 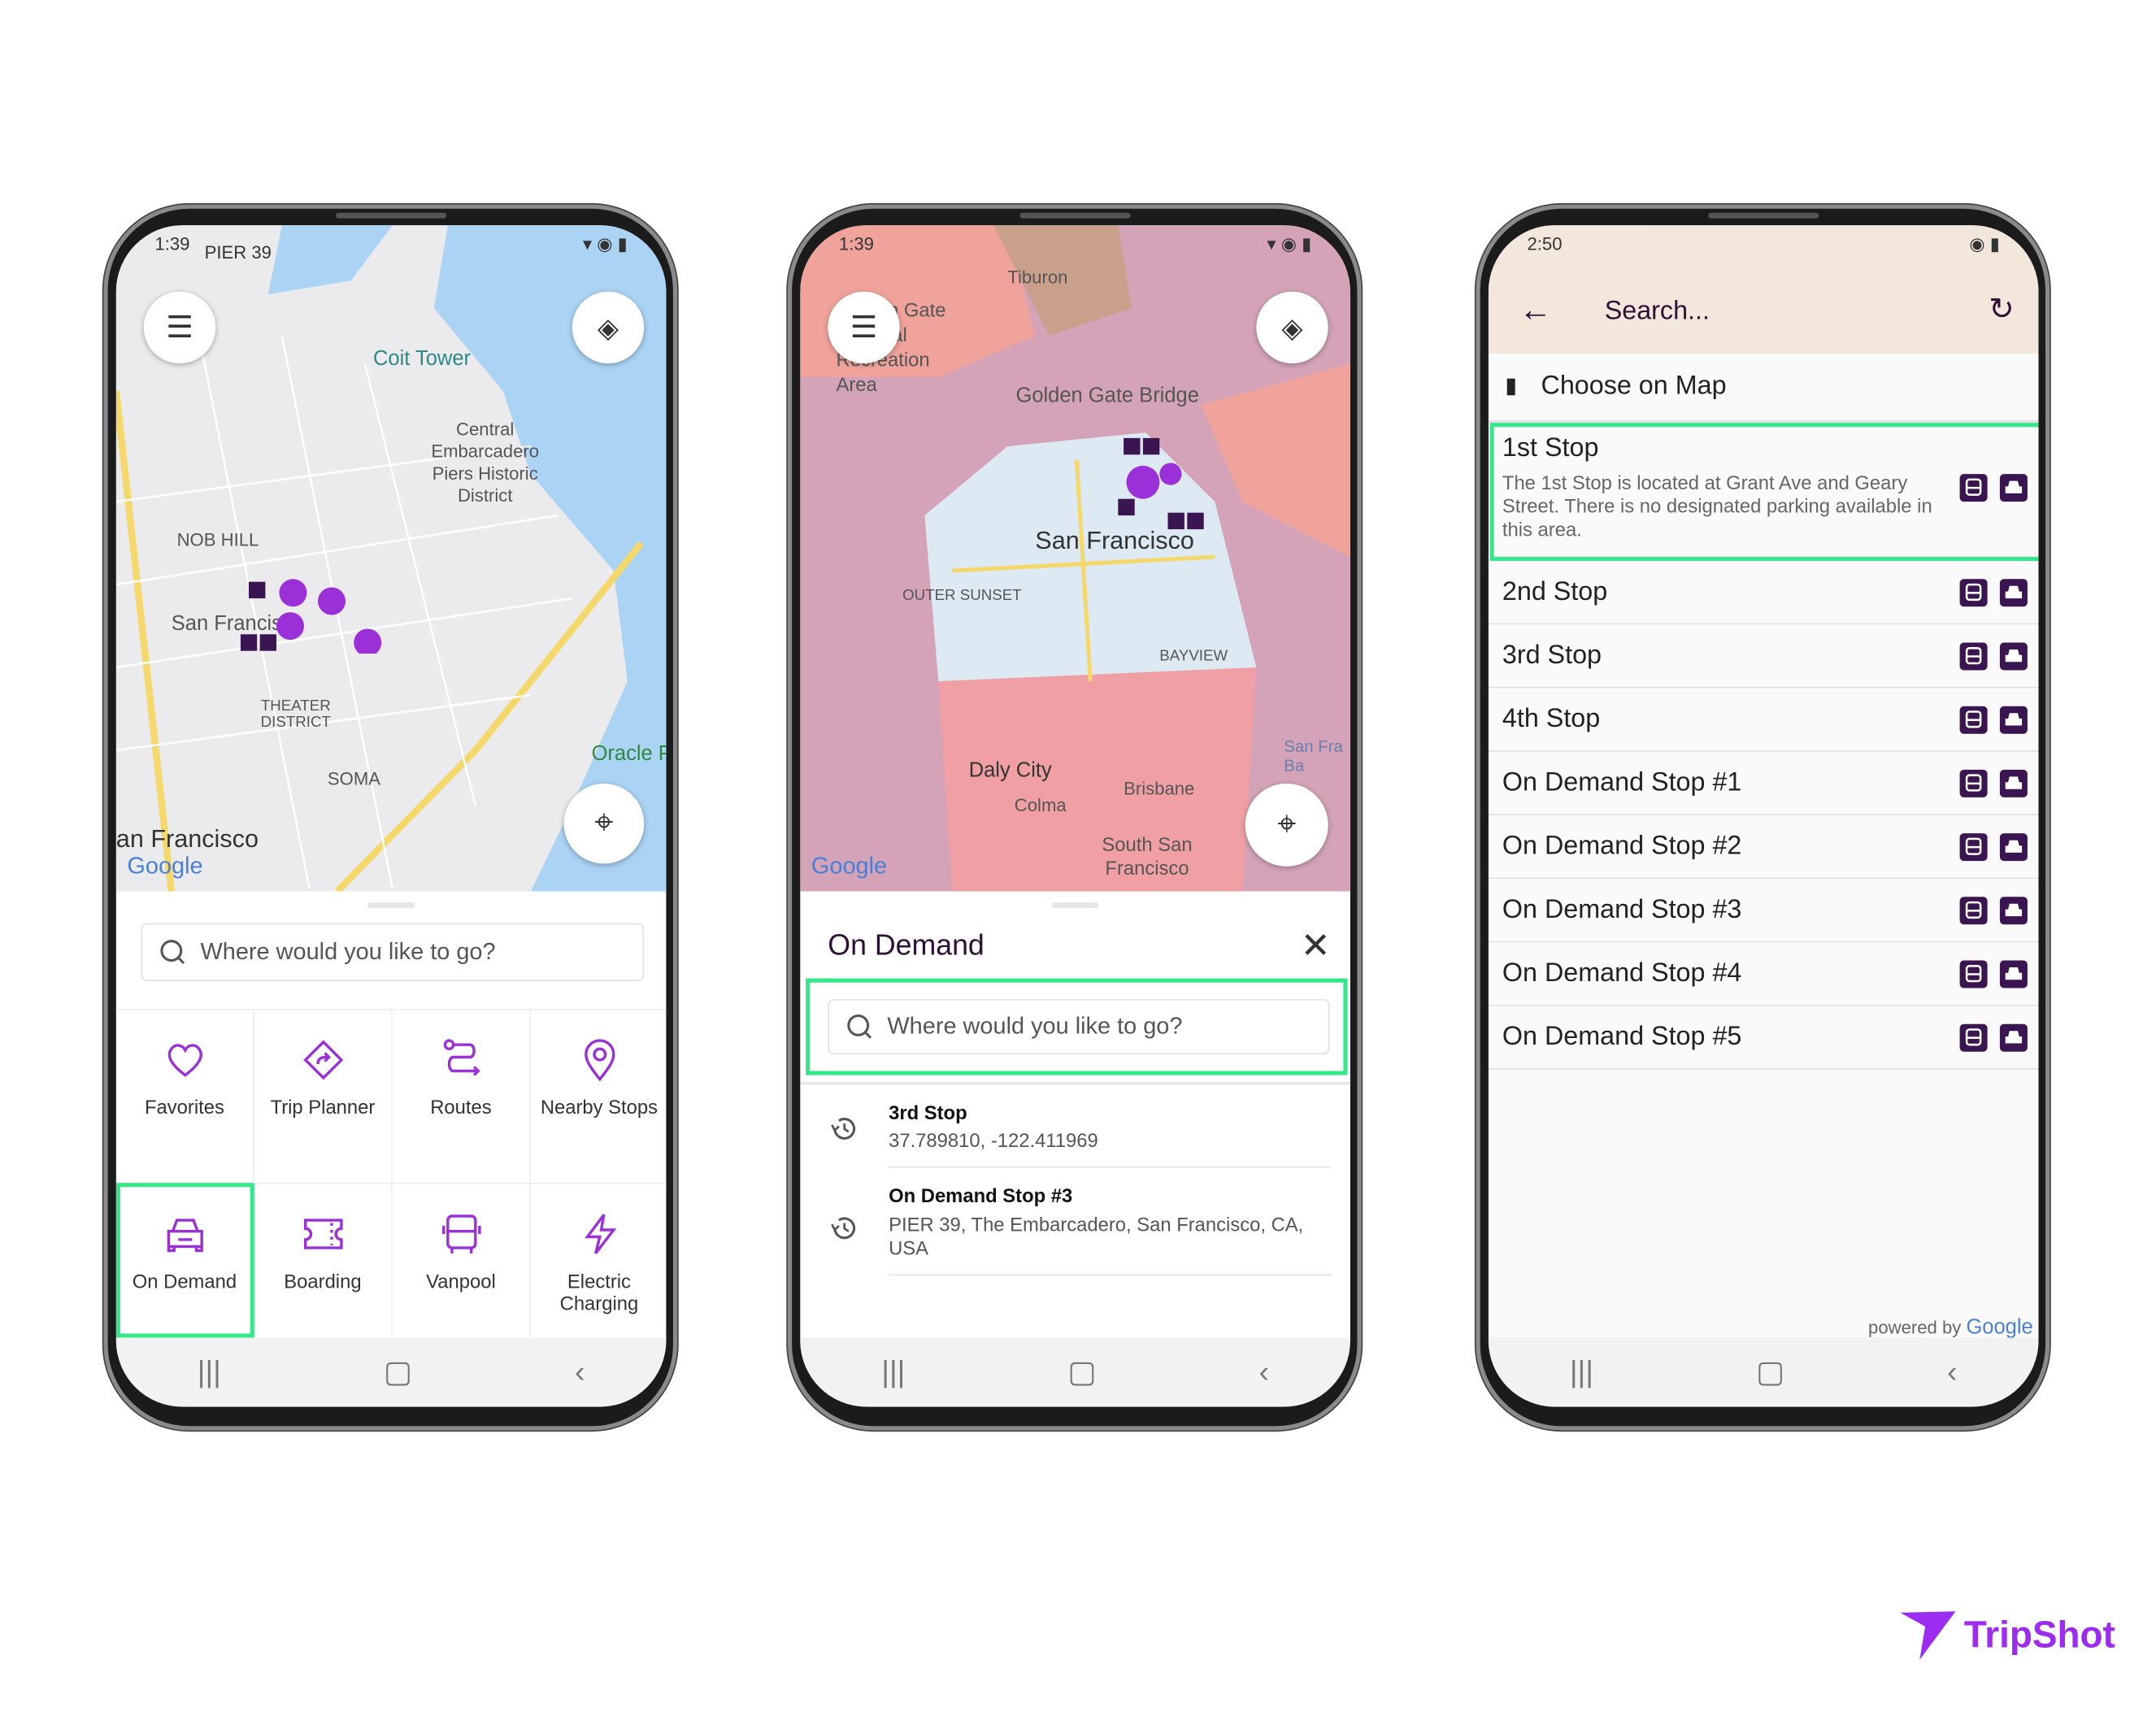 I want to click on van-icon, so click(x=460, y=1233).